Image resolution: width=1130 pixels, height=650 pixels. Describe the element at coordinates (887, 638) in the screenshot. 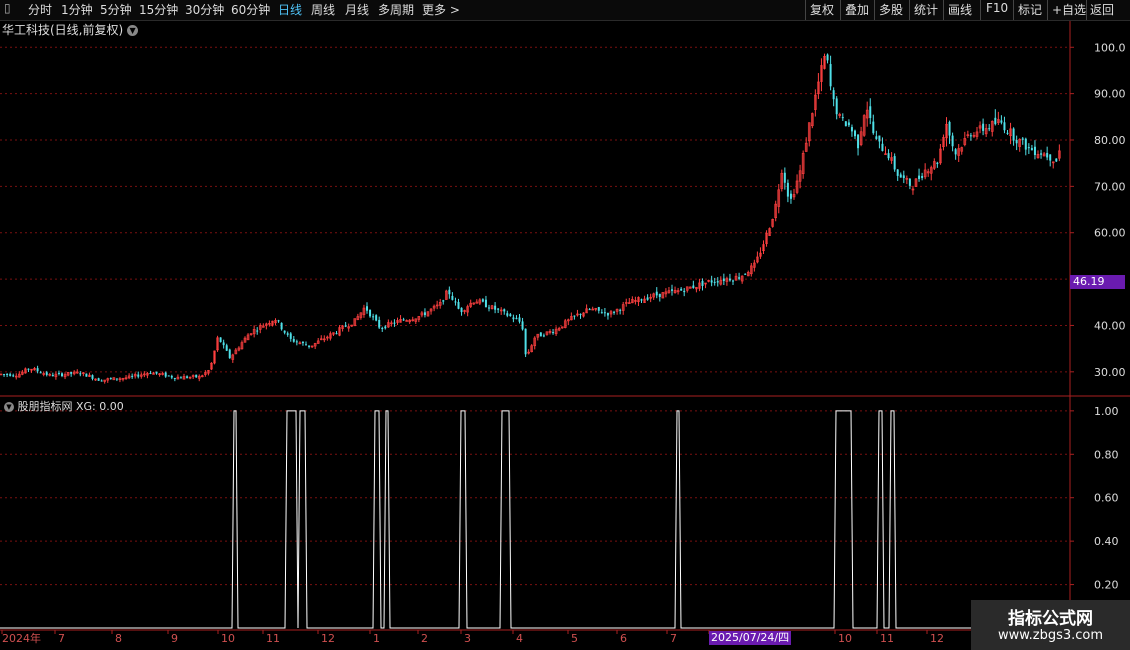

I see `x-tick-label: 11` at that location.